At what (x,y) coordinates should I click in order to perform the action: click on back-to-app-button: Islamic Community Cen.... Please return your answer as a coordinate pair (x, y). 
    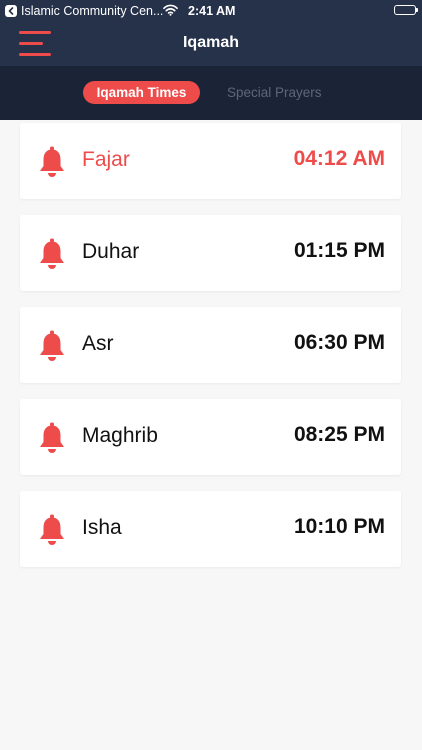
    Looking at the image, I should click on (84, 11).